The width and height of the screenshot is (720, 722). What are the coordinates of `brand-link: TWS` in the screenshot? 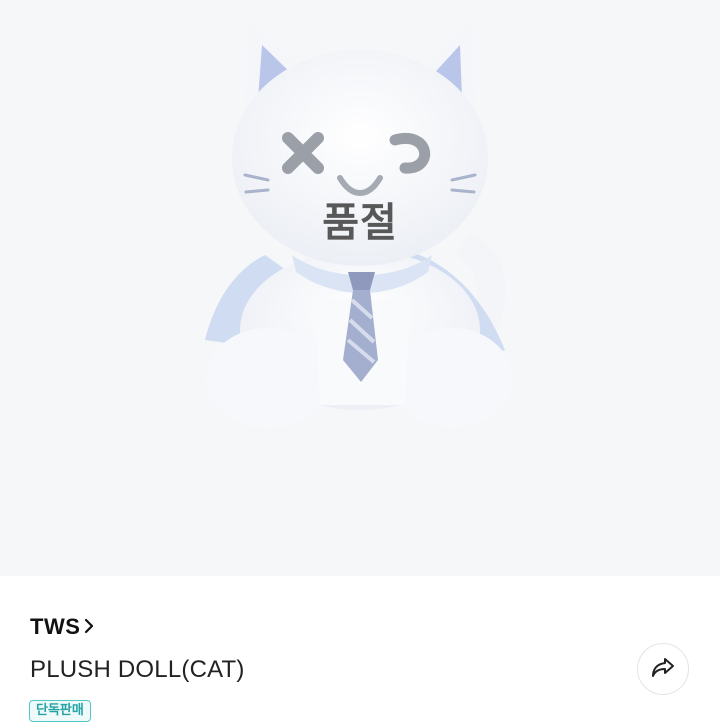 It's located at (62, 627).